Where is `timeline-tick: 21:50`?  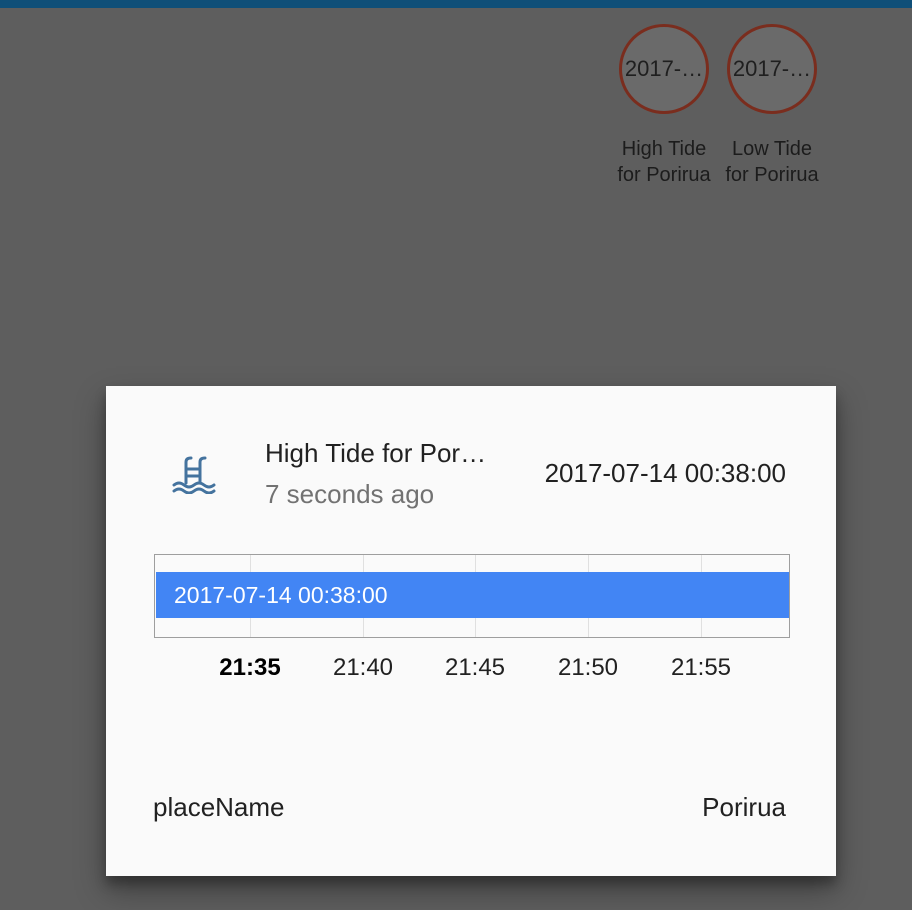 timeline-tick: 21:50 is located at coordinates (588, 667).